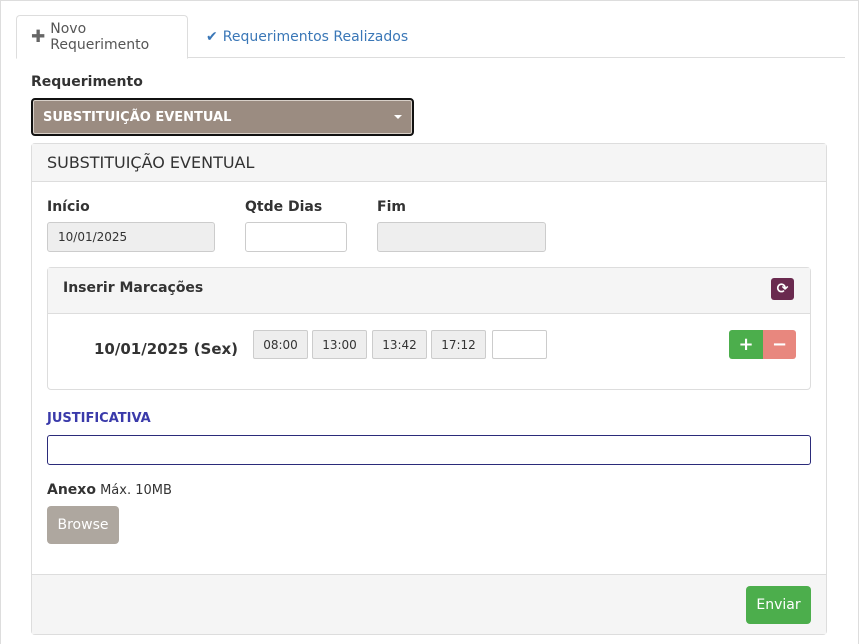 This screenshot has height=644, width=861. What do you see at coordinates (83, 525) in the screenshot?
I see `browse-button: Browse` at bounding box center [83, 525].